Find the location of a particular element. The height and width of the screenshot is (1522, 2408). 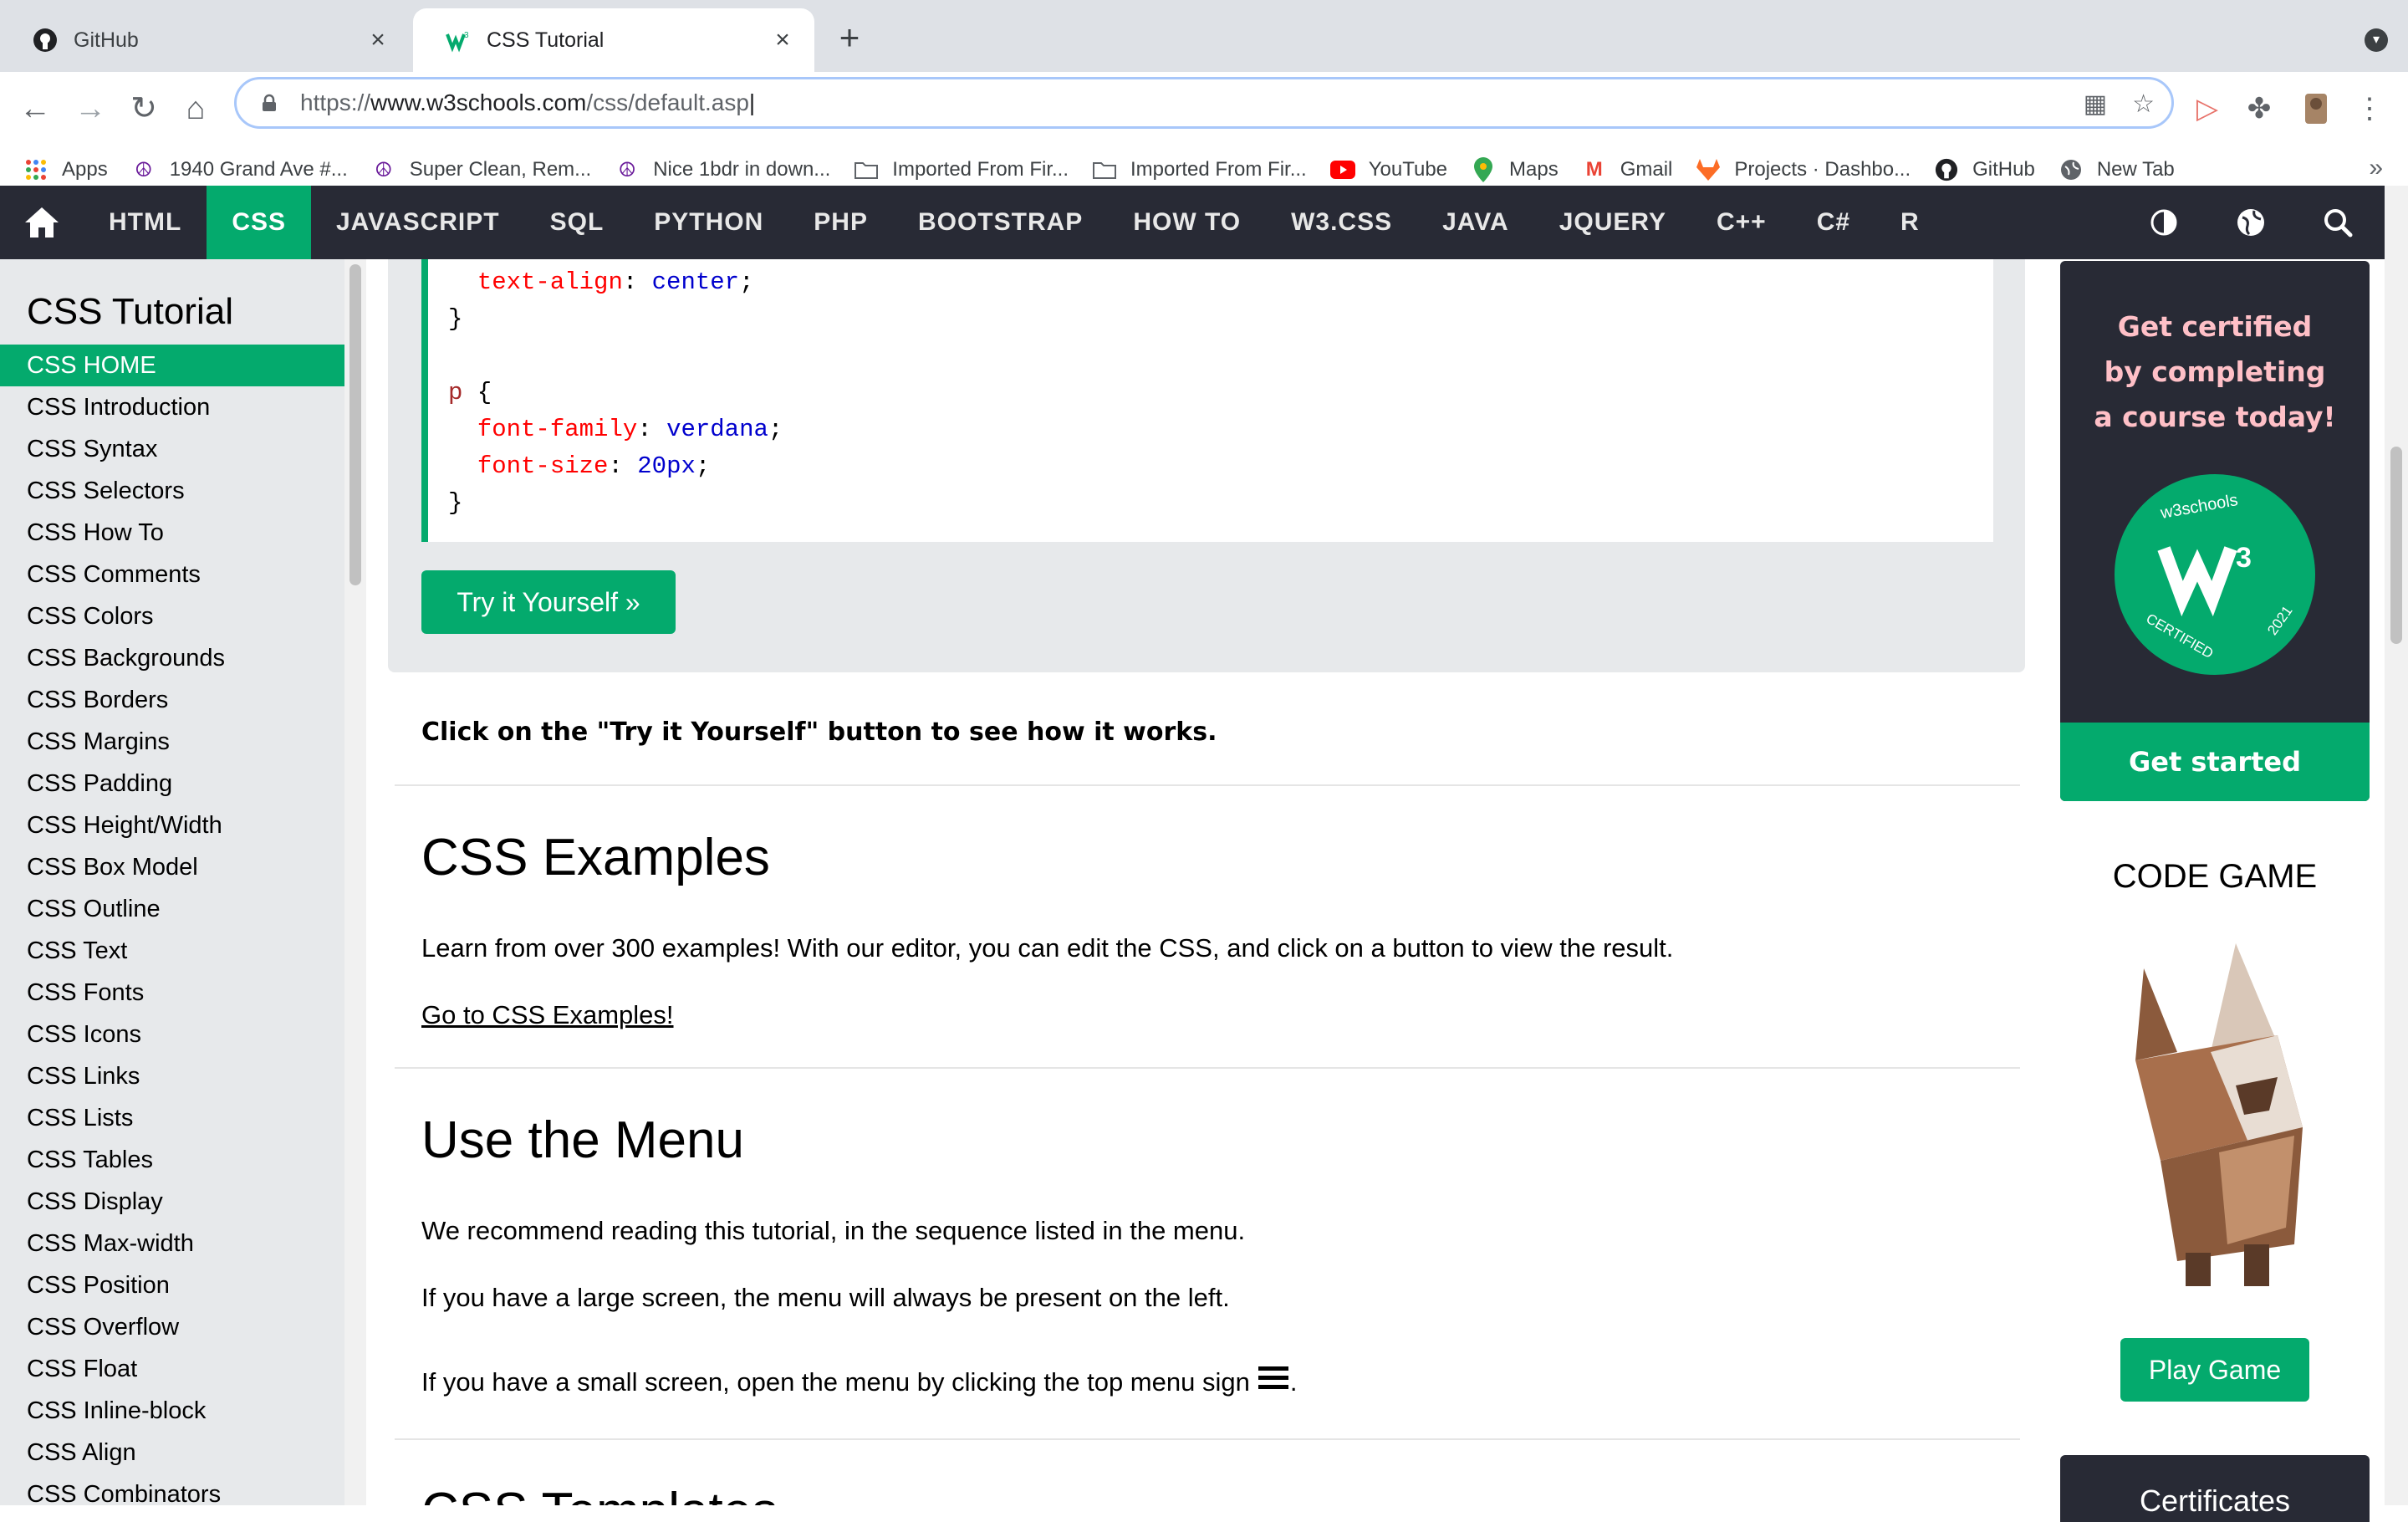

certificates-box: Certificates is located at coordinates (2215, 1489).